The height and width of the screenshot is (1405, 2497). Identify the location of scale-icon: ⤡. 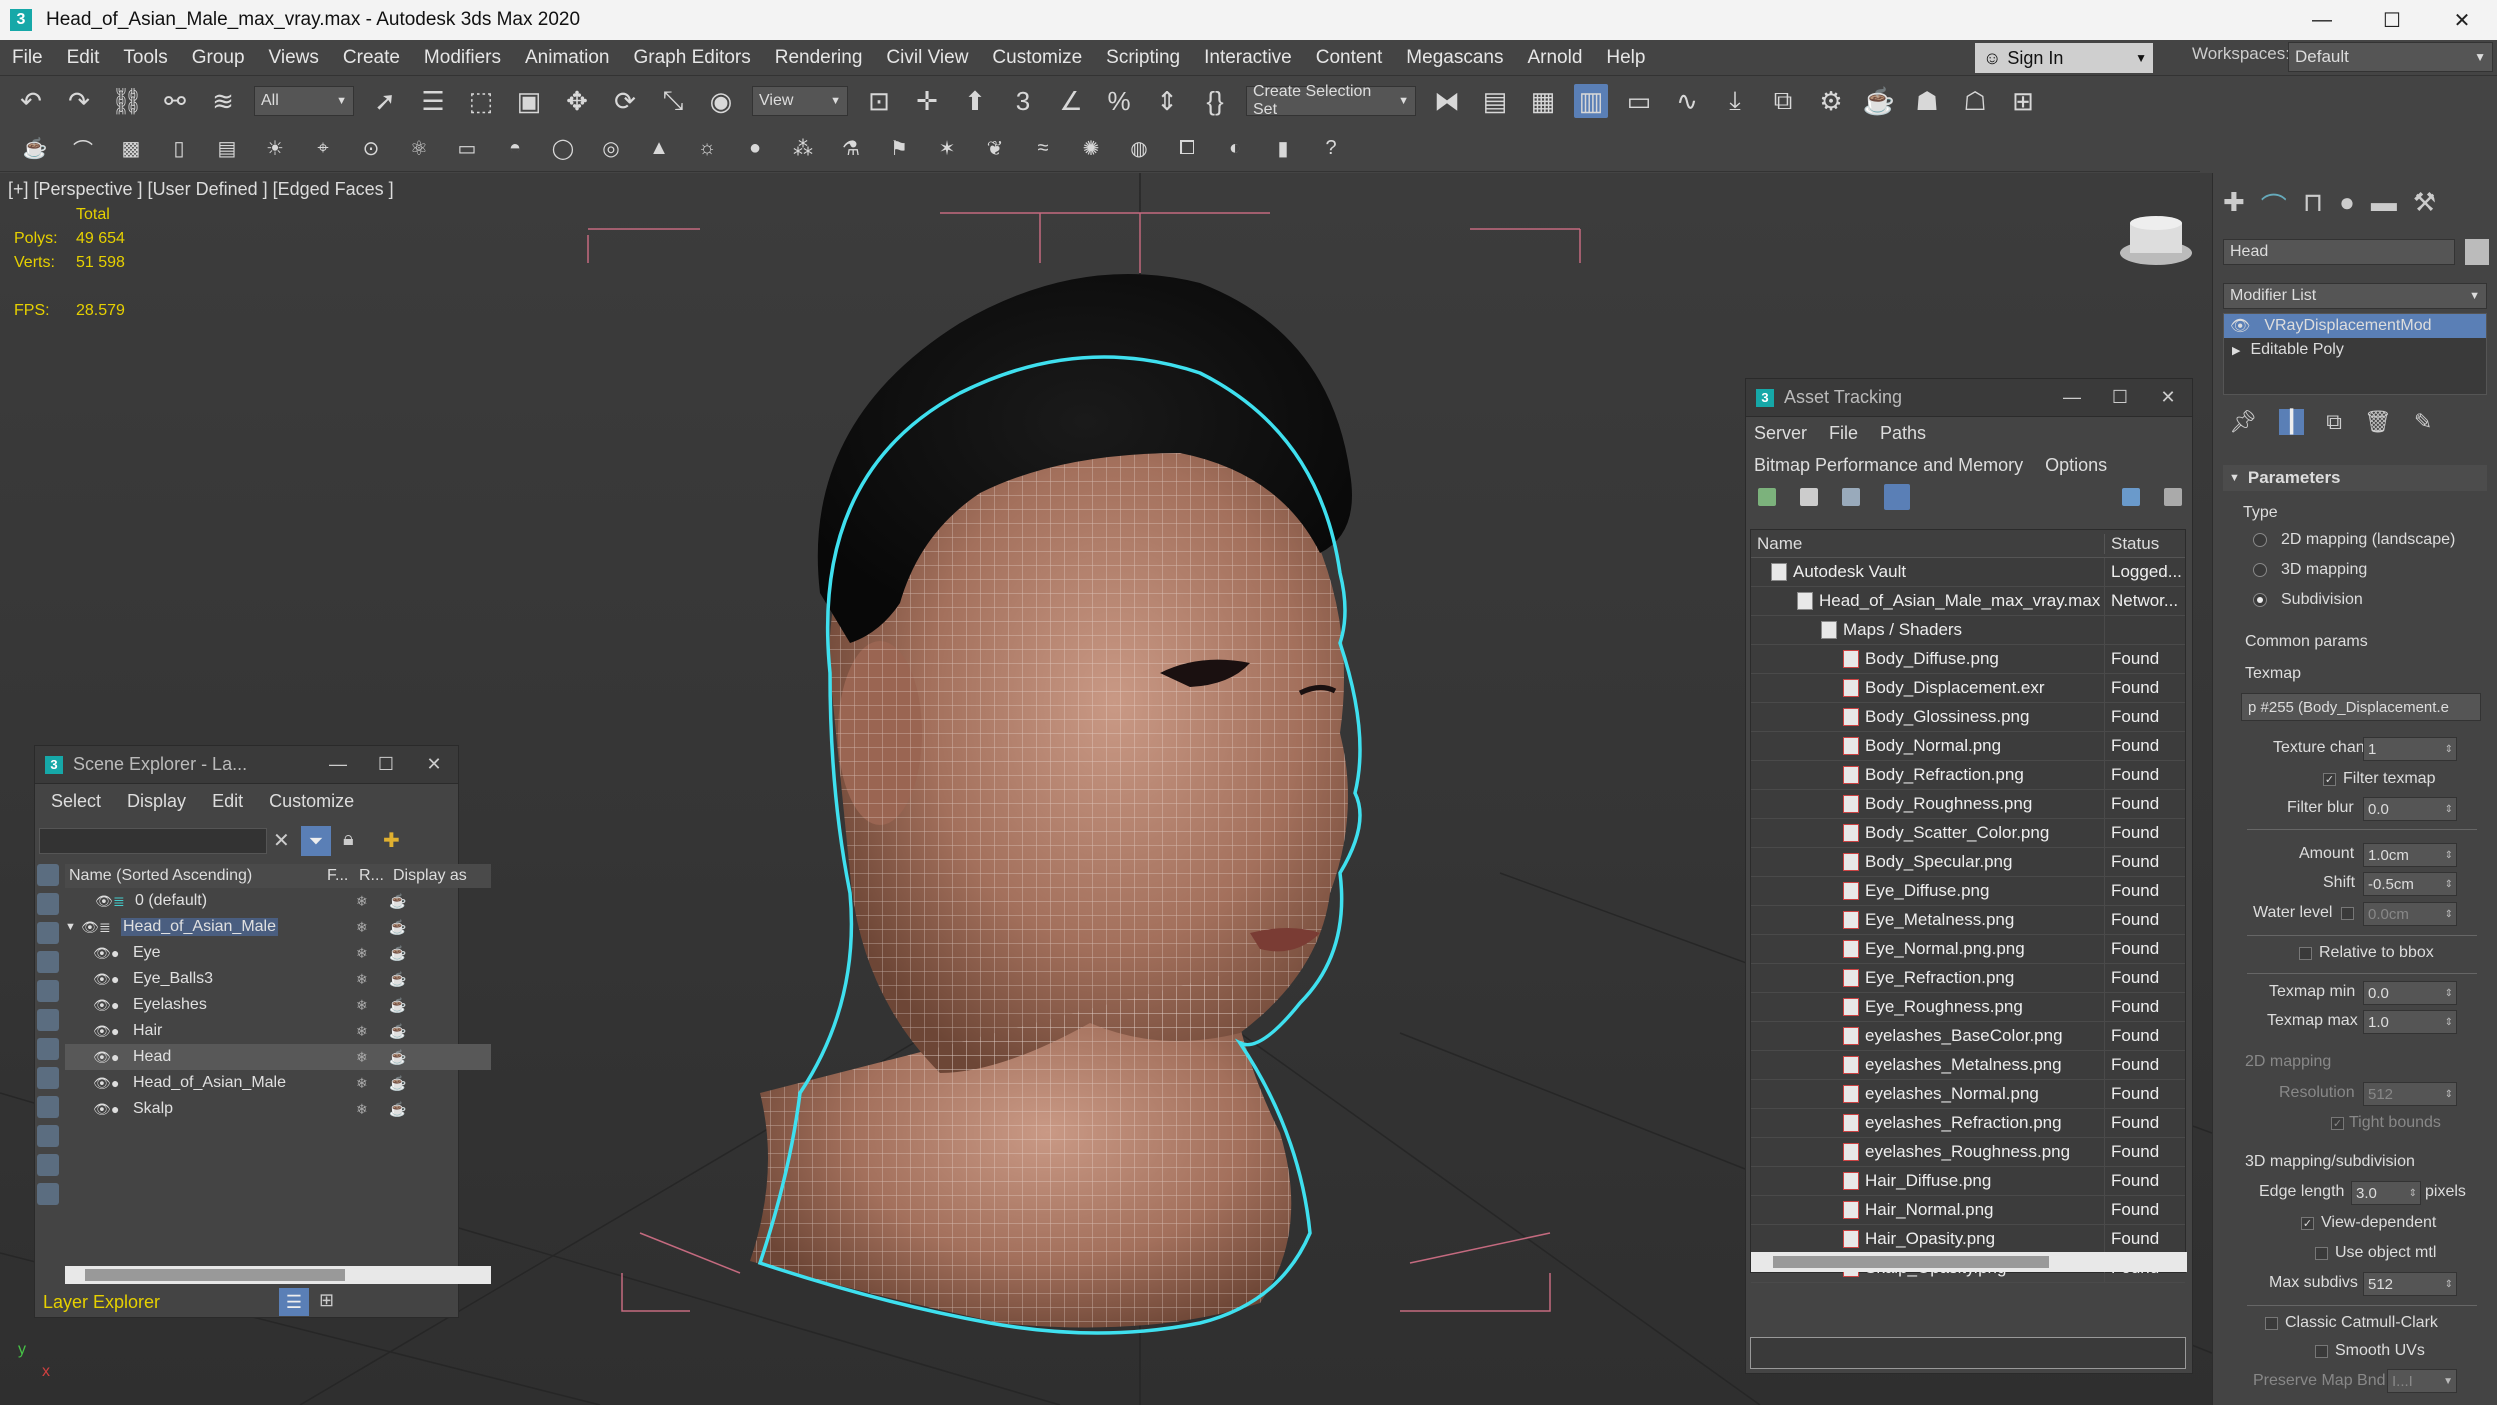
(673, 101).